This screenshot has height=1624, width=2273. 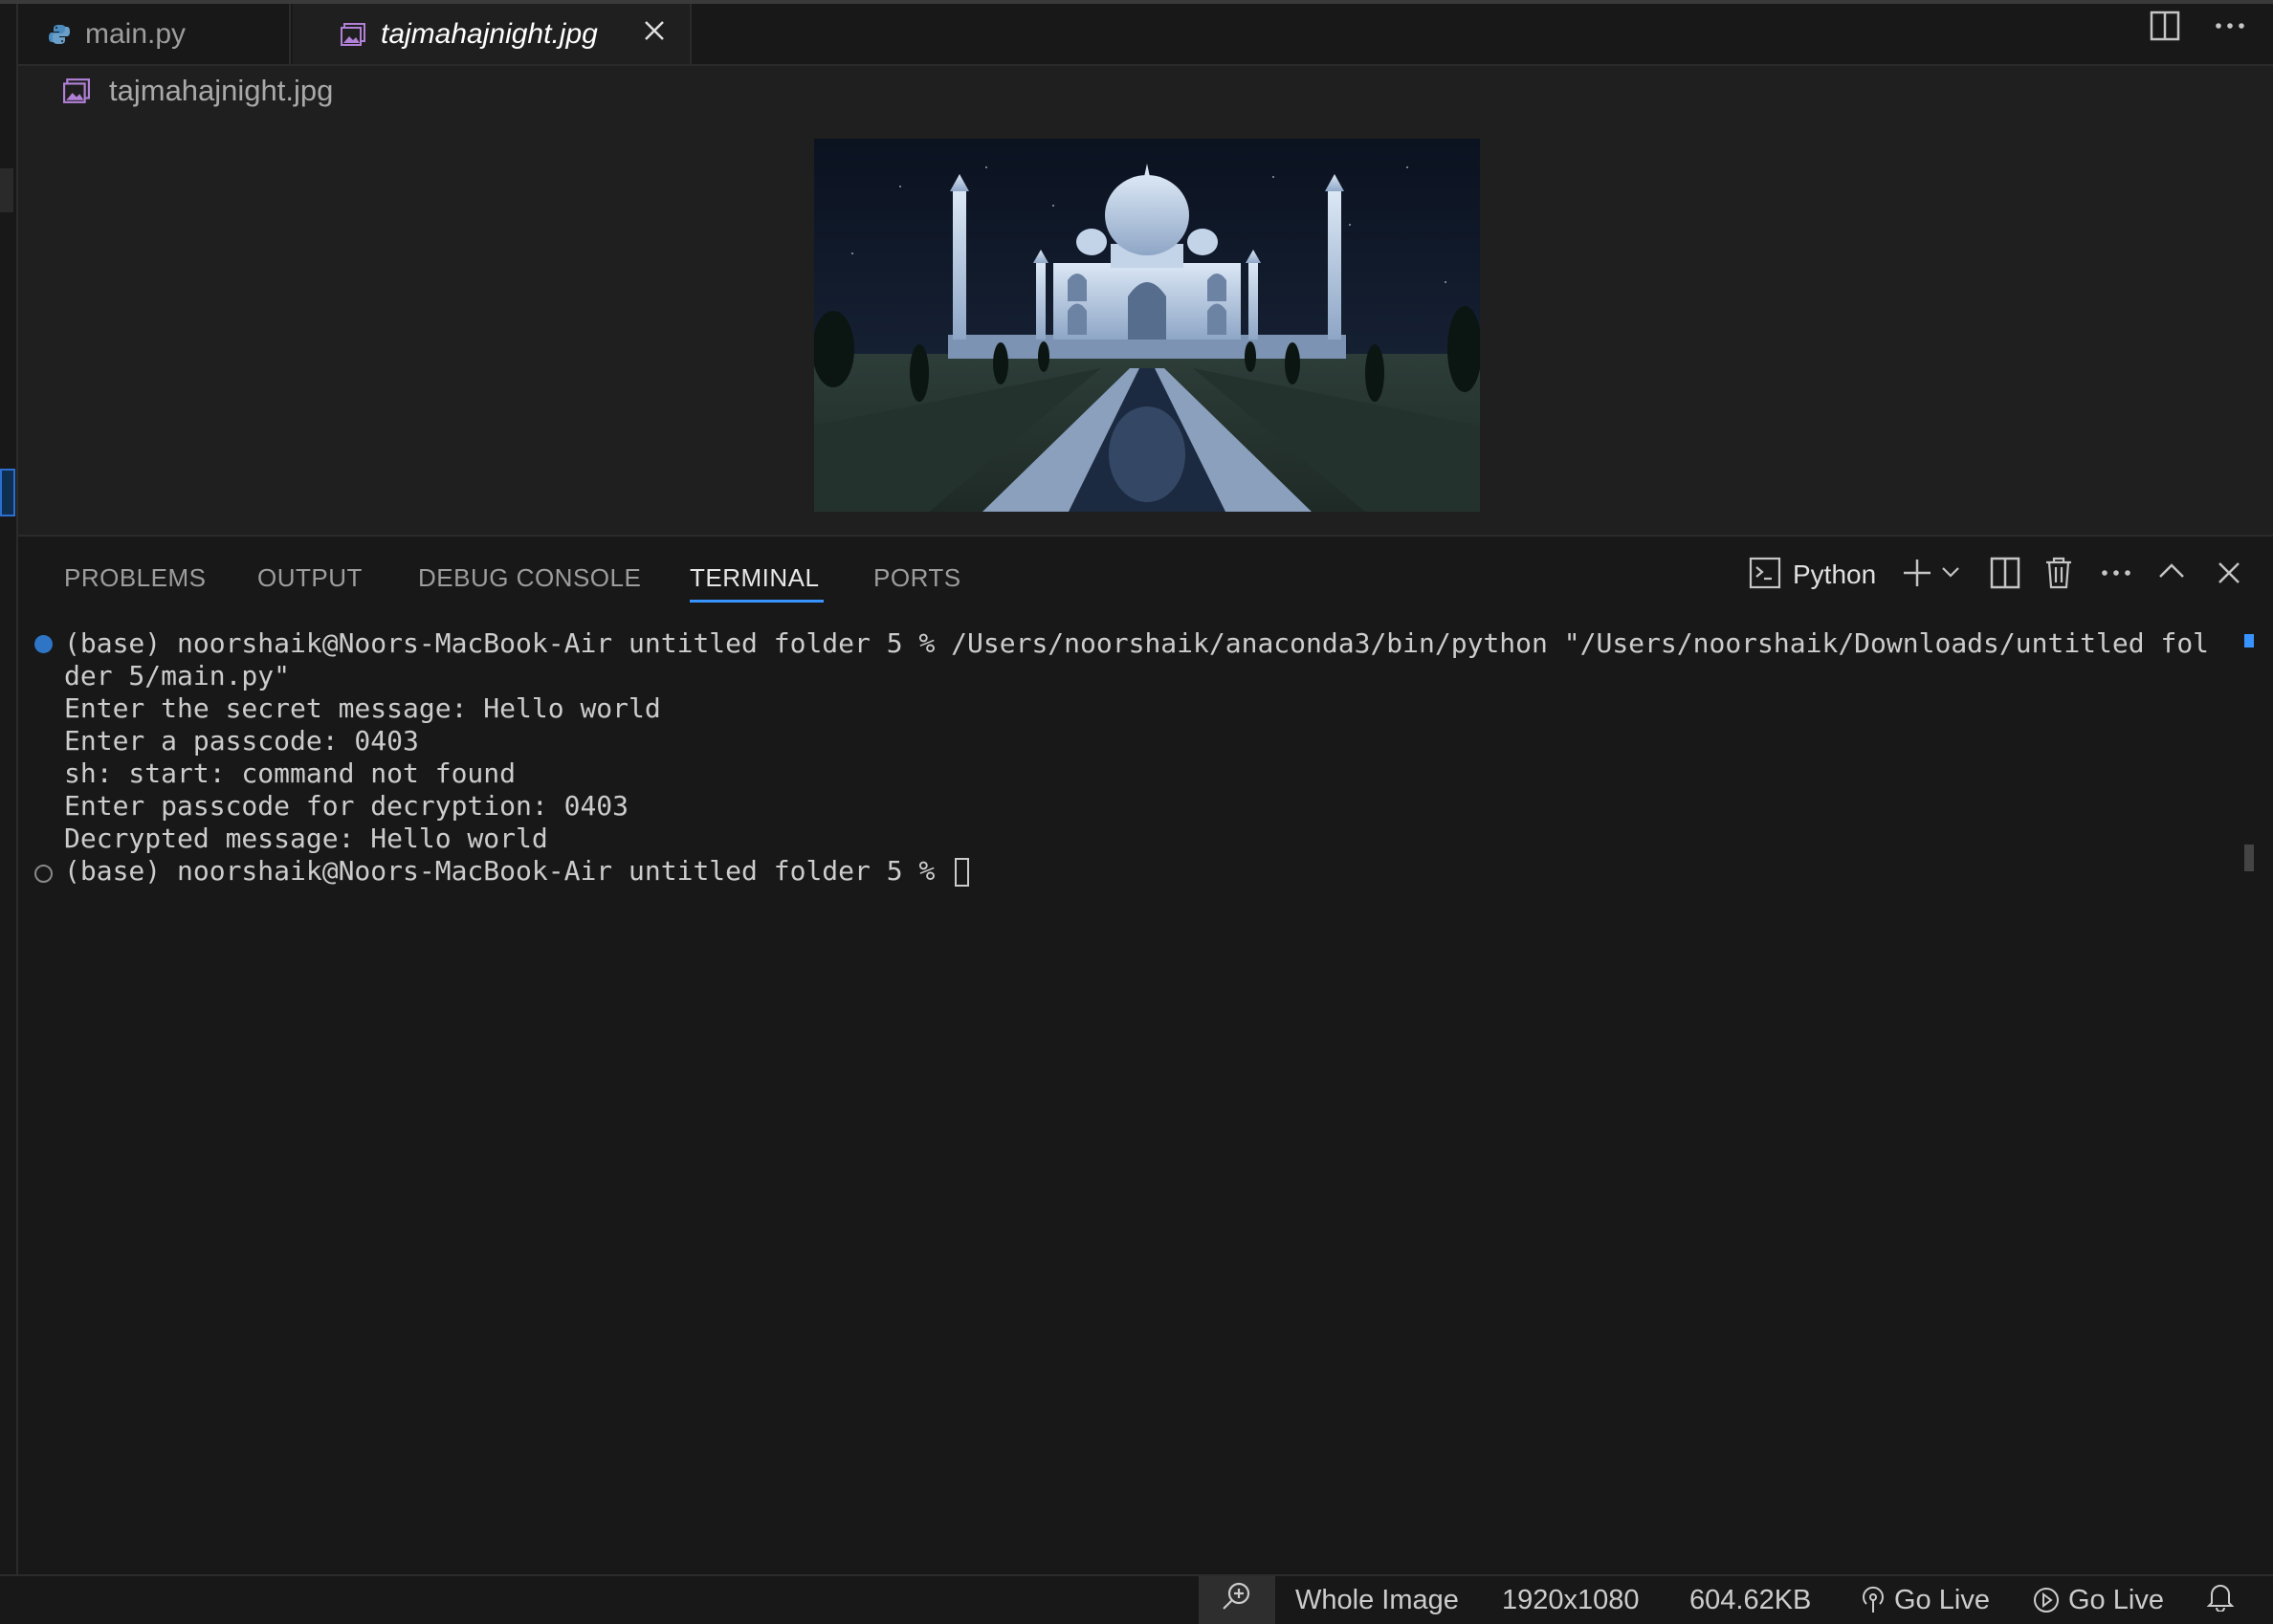 What do you see at coordinates (6, 190) in the screenshot?
I see `sidebar-collapse-handle` at bounding box center [6, 190].